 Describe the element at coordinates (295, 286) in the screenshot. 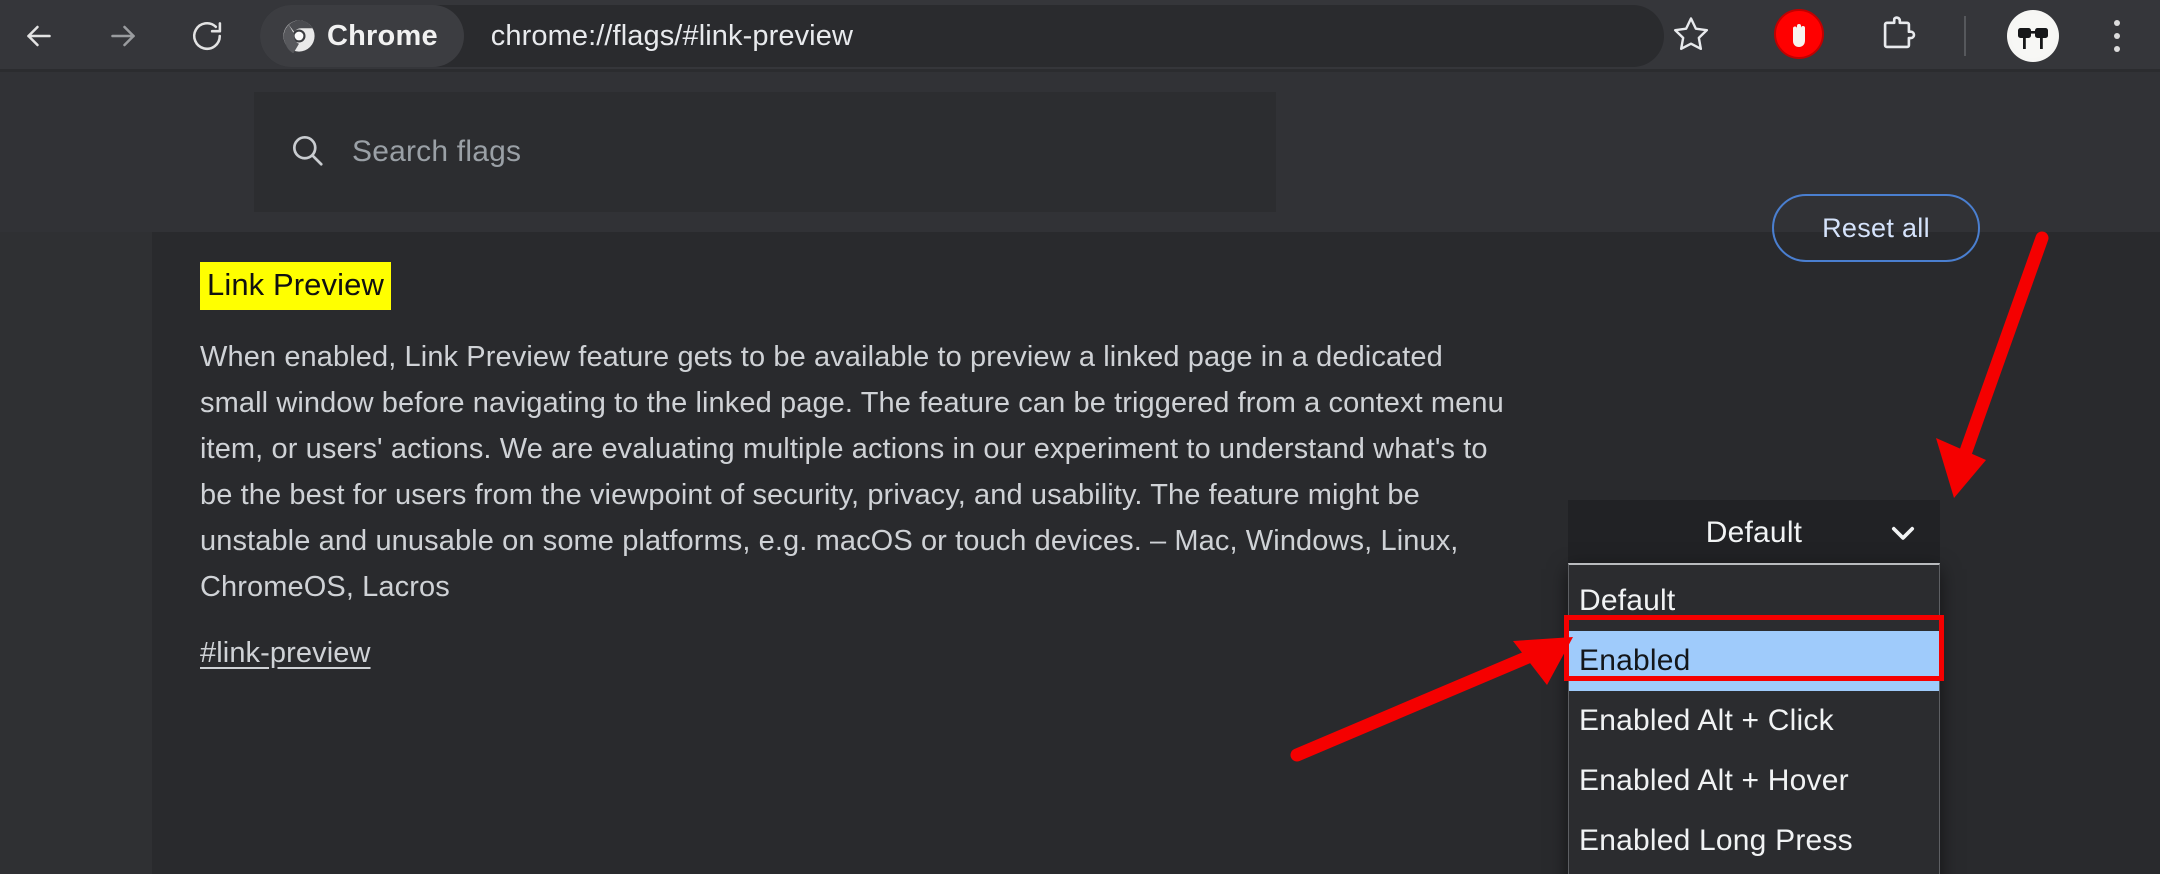

I see `flag-title: Link Preview` at that location.